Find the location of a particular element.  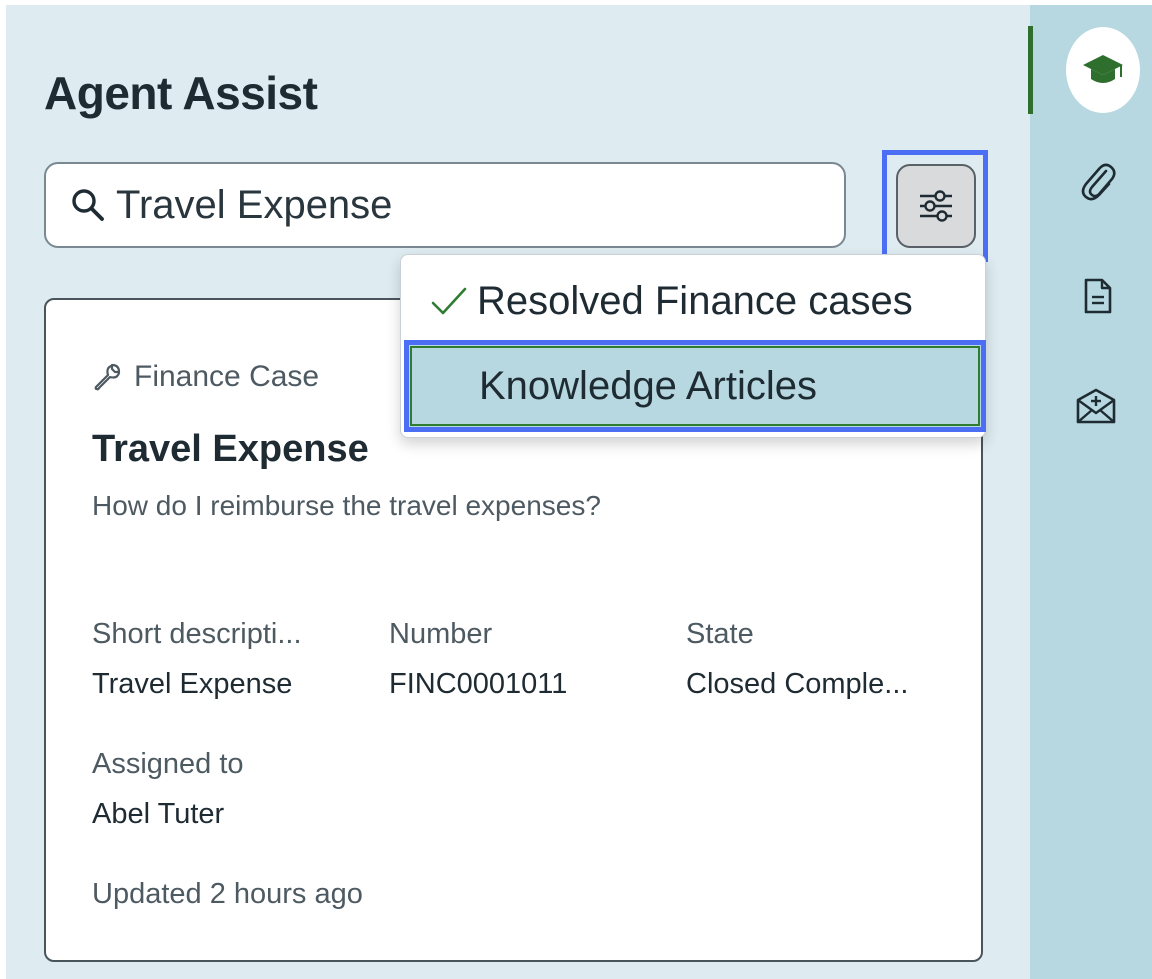

rail-compose-button is located at coordinates (1096, 406).